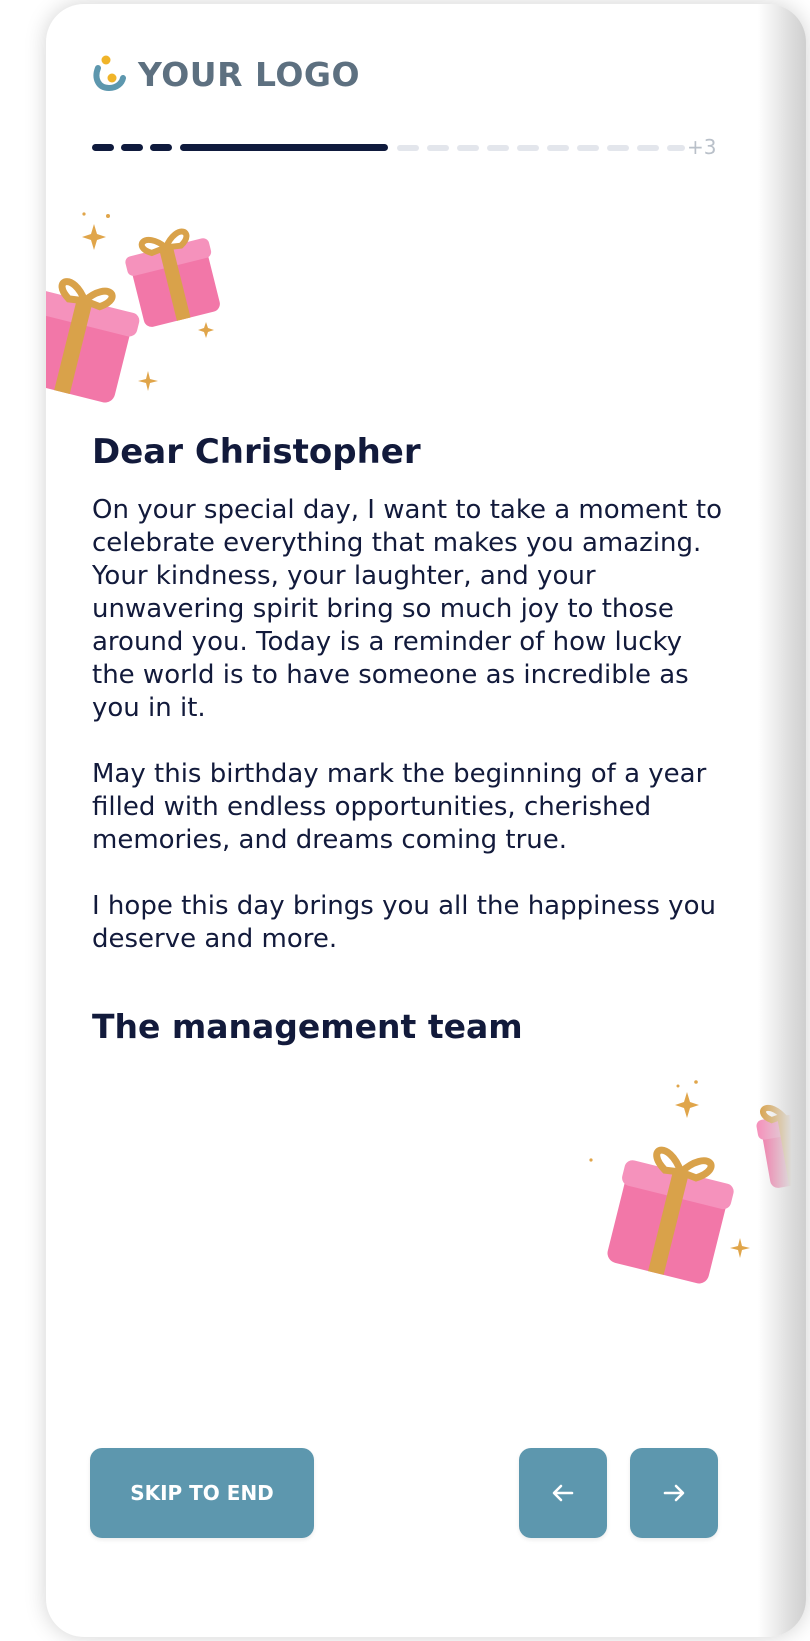  Describe the element at coordinates (702, 147) in the screenshot. I see `progress-more-count: +3` at that location.